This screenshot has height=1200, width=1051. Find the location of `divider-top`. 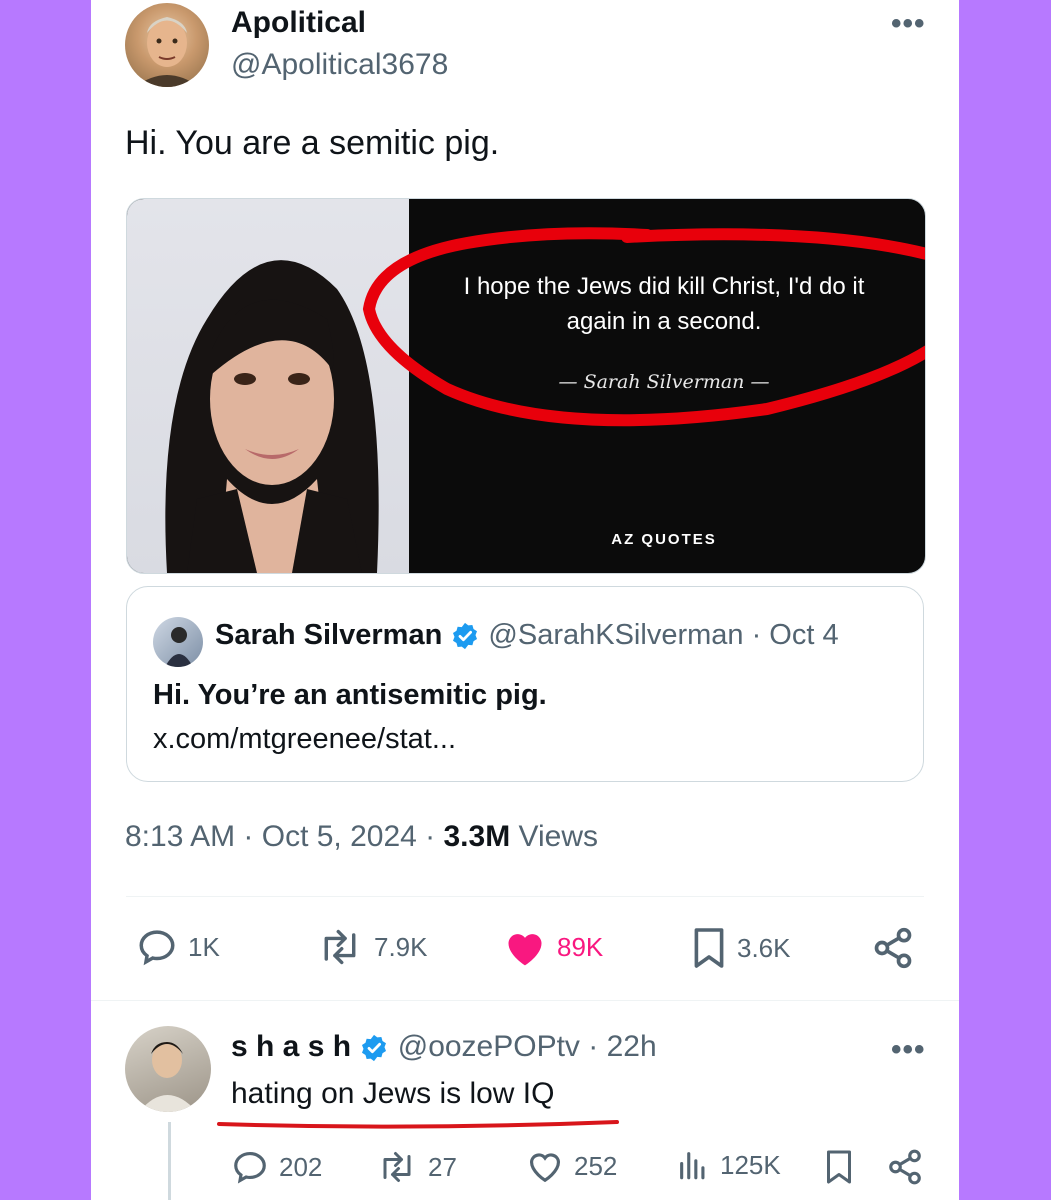

divider-top is located at coordinates (525, 896).